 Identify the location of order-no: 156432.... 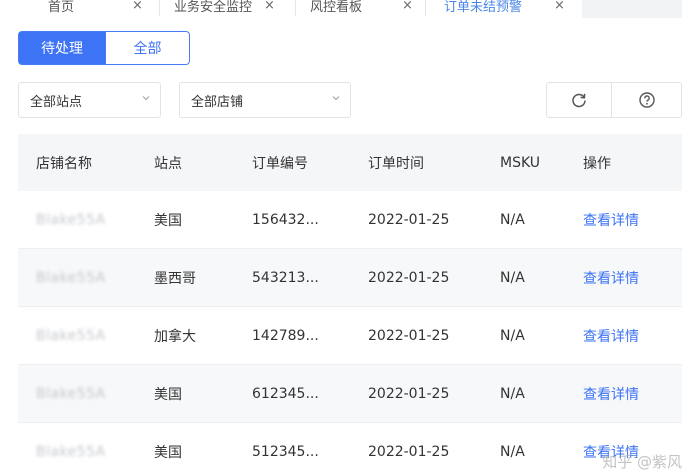
(285, 219).